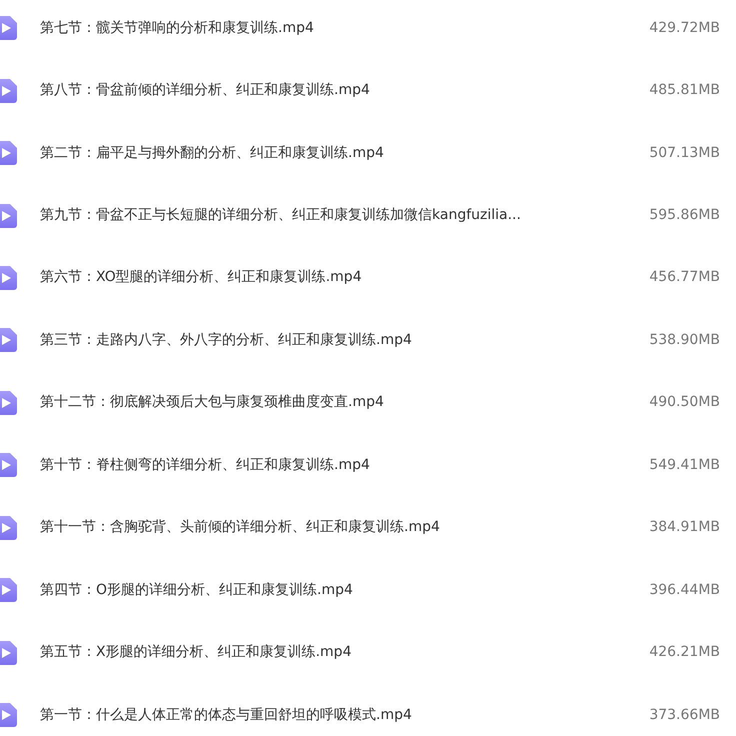 This screenshot has height=736, width=736. What do you see at coordinates (226, 715) in the screenshot?
I see `file-name: 第一节：什么是人体正常的体态与重回舒坦的呼吸模式.mp4` at bounding box center [226, 715].